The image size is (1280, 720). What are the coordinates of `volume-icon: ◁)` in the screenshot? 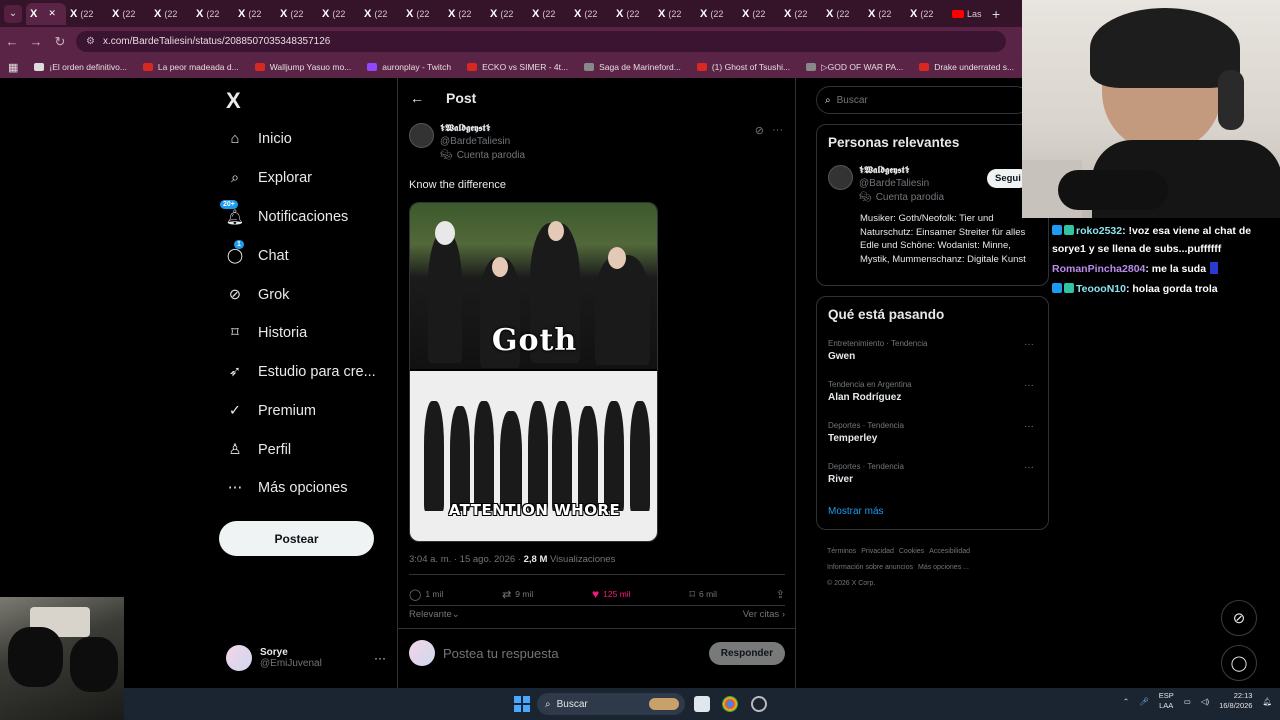 It's located at (1205, 701).